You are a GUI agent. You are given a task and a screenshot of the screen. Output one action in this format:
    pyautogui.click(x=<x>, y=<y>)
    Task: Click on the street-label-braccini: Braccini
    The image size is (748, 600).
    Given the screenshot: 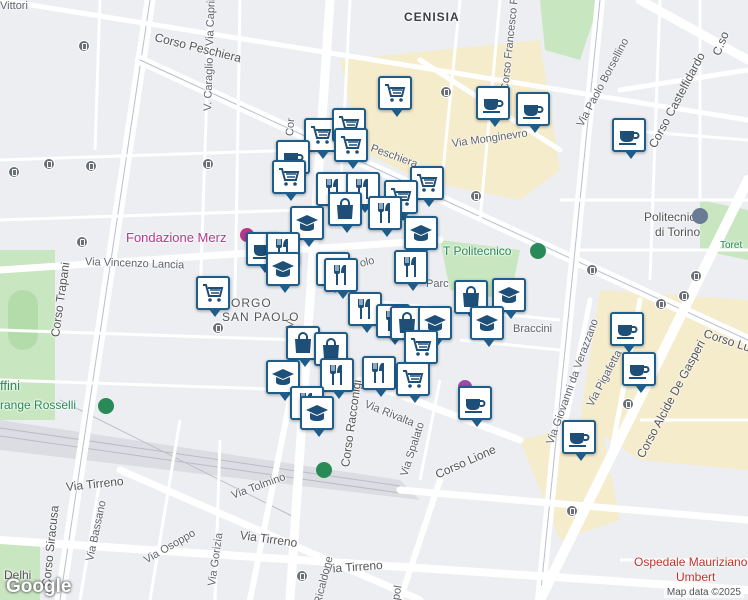 What is the action you would take?
    pyautogui.click(x=533, y=329)
    